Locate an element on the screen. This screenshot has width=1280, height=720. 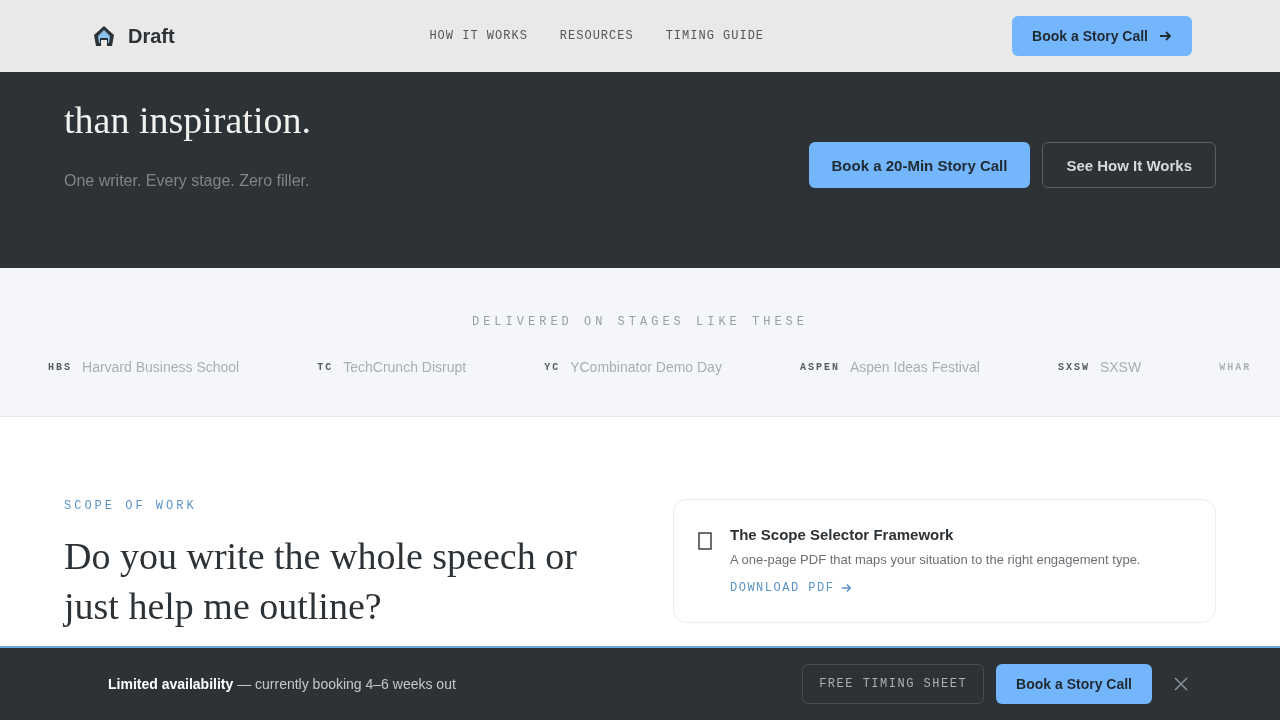
stage-abbreviation: ASPEN is located at coordinates (819, 367).